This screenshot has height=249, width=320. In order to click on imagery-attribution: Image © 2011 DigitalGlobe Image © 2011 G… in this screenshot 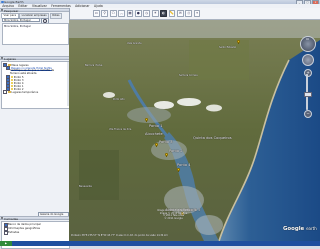, I will do `click(173, 215)`.